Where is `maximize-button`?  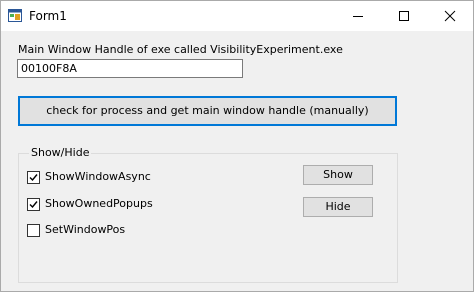 maximize-button is located at coordinates (404, 16).